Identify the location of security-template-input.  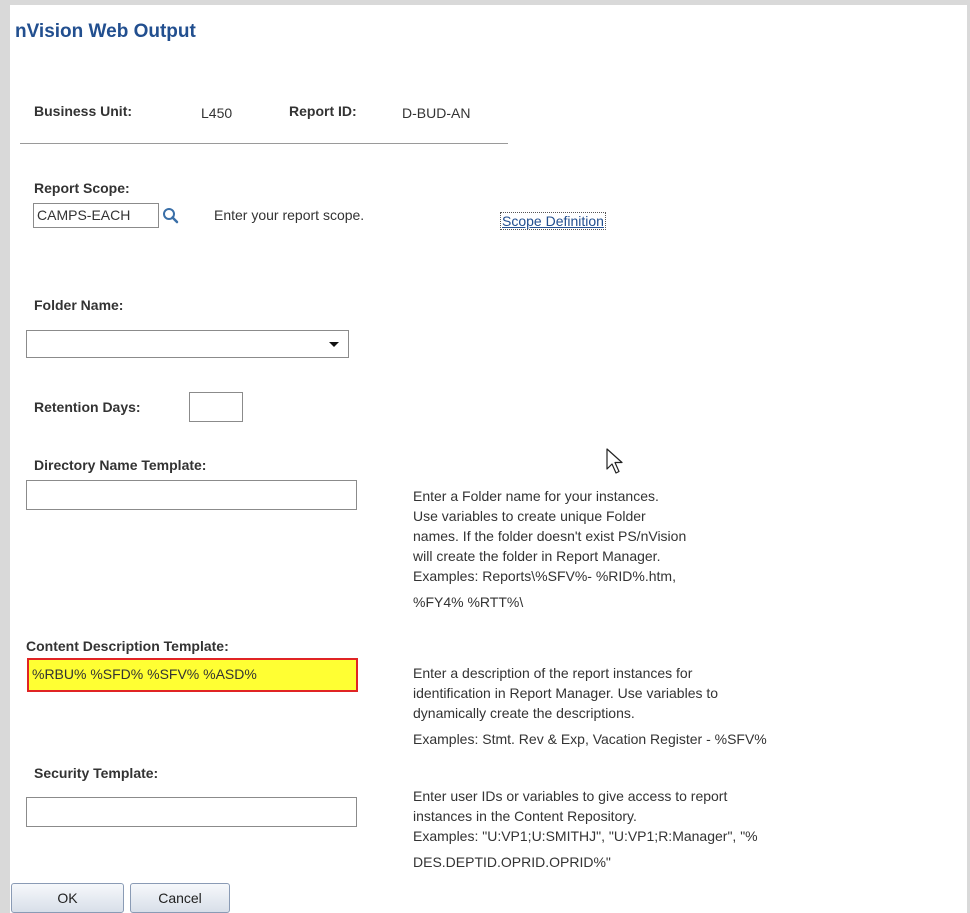
(191, 812).